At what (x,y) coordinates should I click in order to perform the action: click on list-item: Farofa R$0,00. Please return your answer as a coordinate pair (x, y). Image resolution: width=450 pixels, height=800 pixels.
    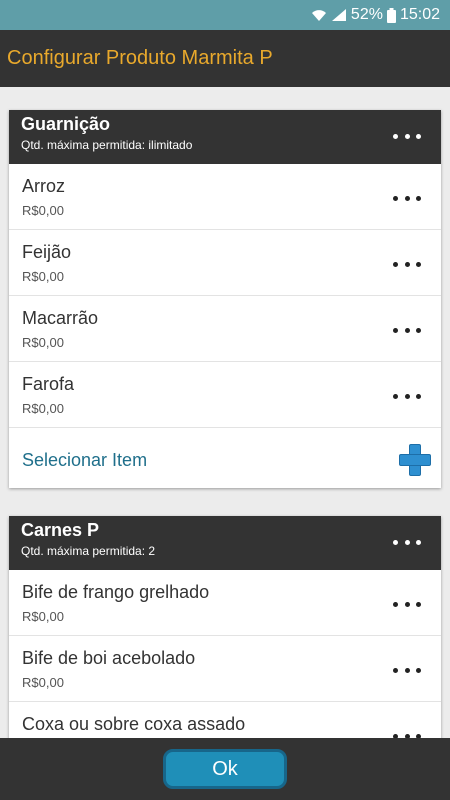
    Looking at the image, I should click on (225, 395).